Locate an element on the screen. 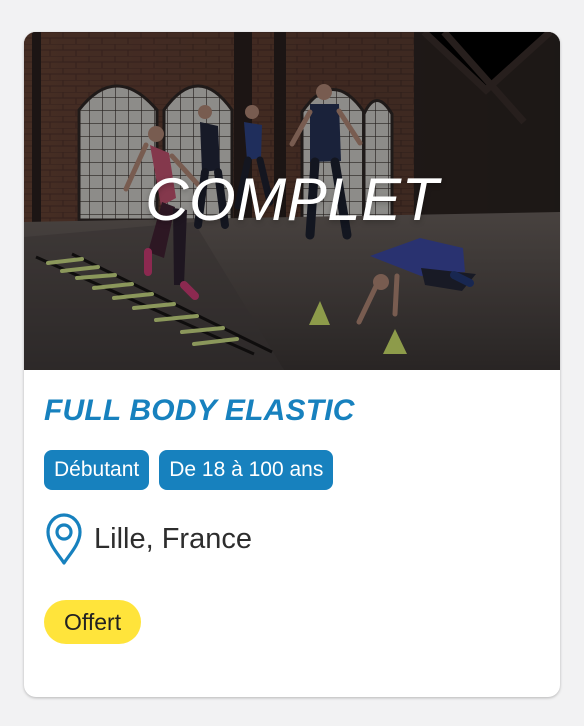  level-badge: Débutant is located at coordinates (97, 470).